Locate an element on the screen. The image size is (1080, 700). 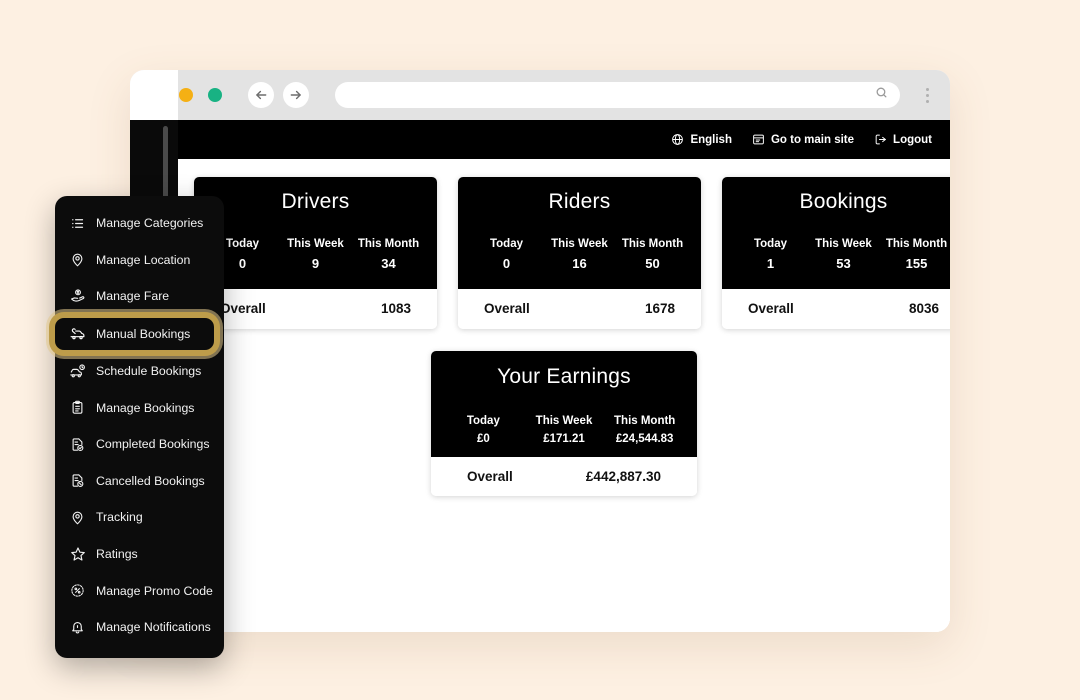
logout-icon is located at coordinates (880, 139).